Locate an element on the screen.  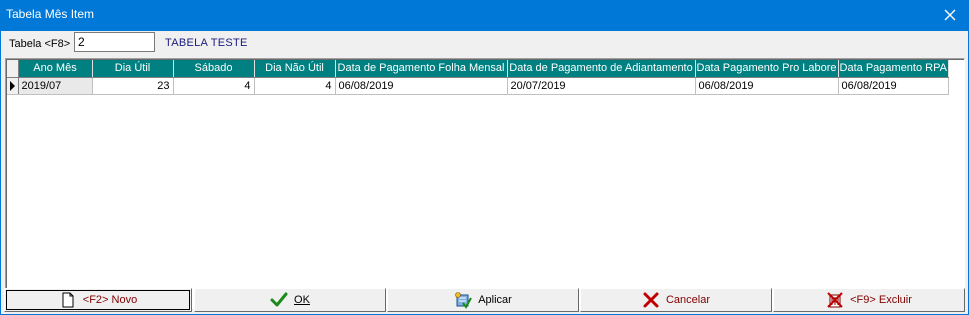
apply-icon is located at coordinates (463, 300).